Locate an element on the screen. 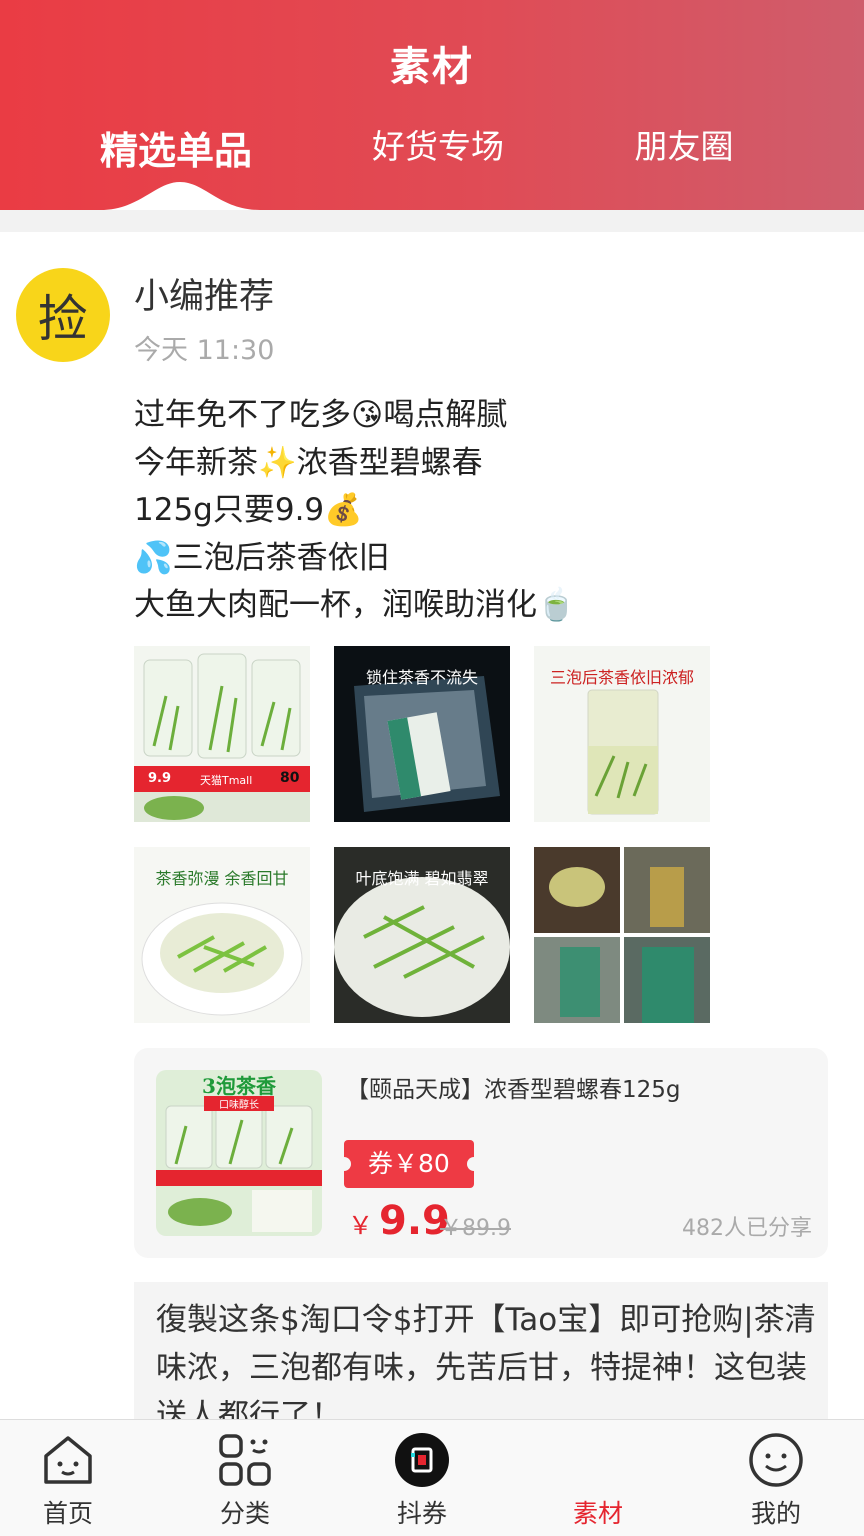 This screenshot has height=1536, width=864. nav-label: 分类 is located at coordinates (244, 1513).